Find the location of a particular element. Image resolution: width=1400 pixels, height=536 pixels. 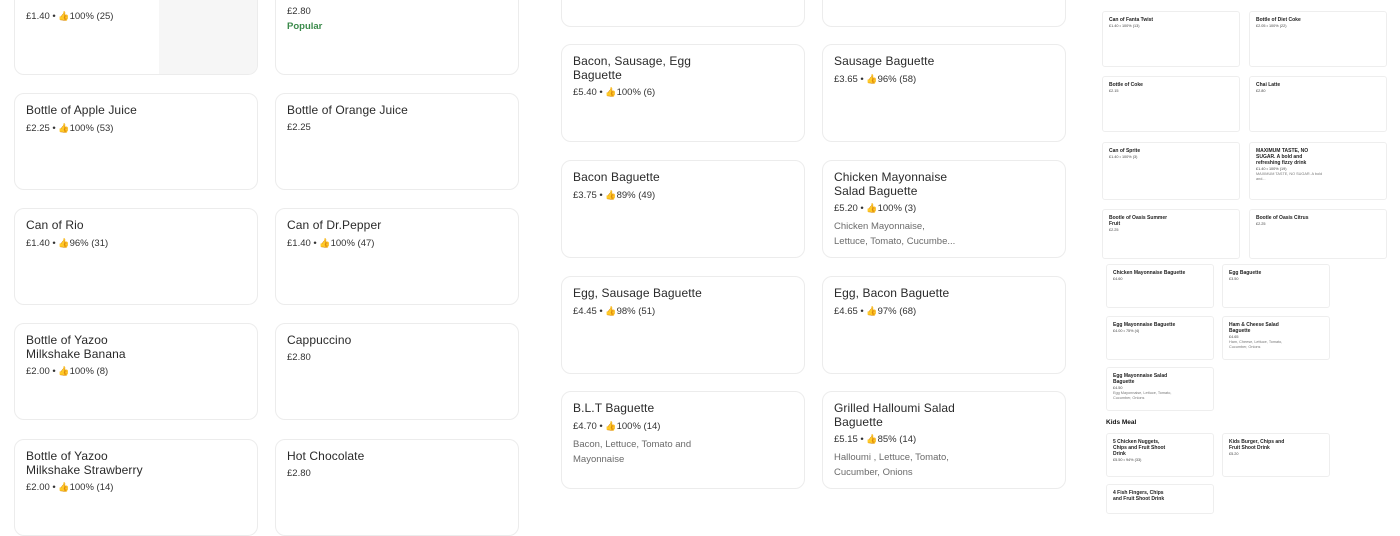

menu-item-card: Sausage Baguette £3.65 • 👍96% (58) is located at coordinates (944, 93).